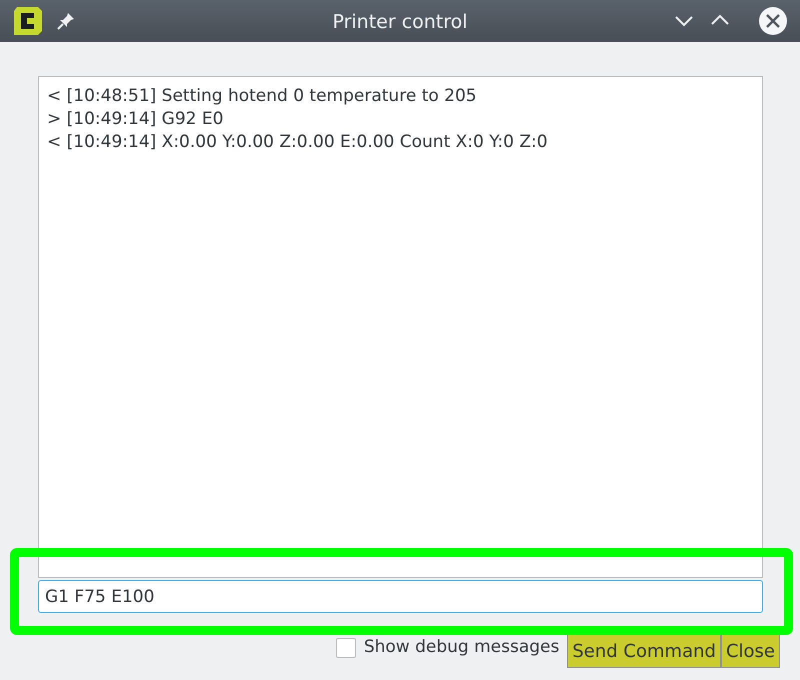 Image resolution: width=800 pixels, height=680 pixels. Describe the element at coordinates (684, 21) in the screenshot. I see `minimize-icon` at that location.